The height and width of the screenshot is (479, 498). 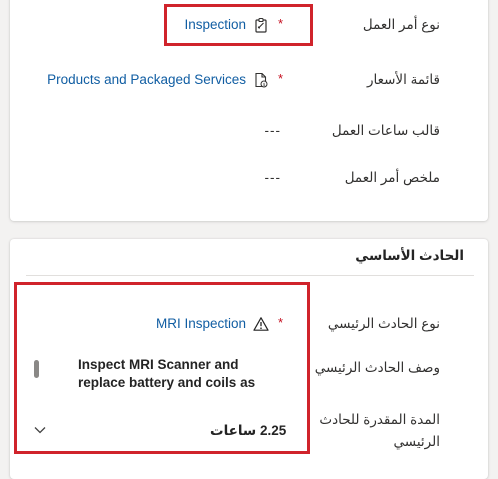 I want to click on incident-duration-label: المدة المقدرة للحادث الرئيسي, so click(x=379, y=430).